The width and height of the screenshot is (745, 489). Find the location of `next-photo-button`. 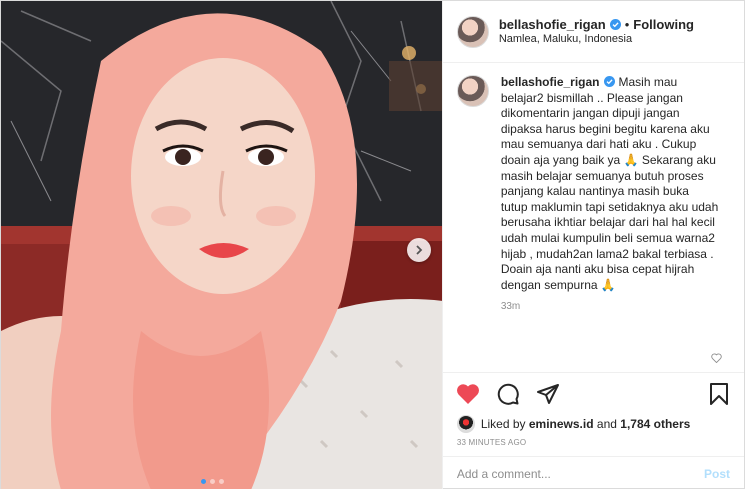

next-photo-button is located at coordinates (419, 250).